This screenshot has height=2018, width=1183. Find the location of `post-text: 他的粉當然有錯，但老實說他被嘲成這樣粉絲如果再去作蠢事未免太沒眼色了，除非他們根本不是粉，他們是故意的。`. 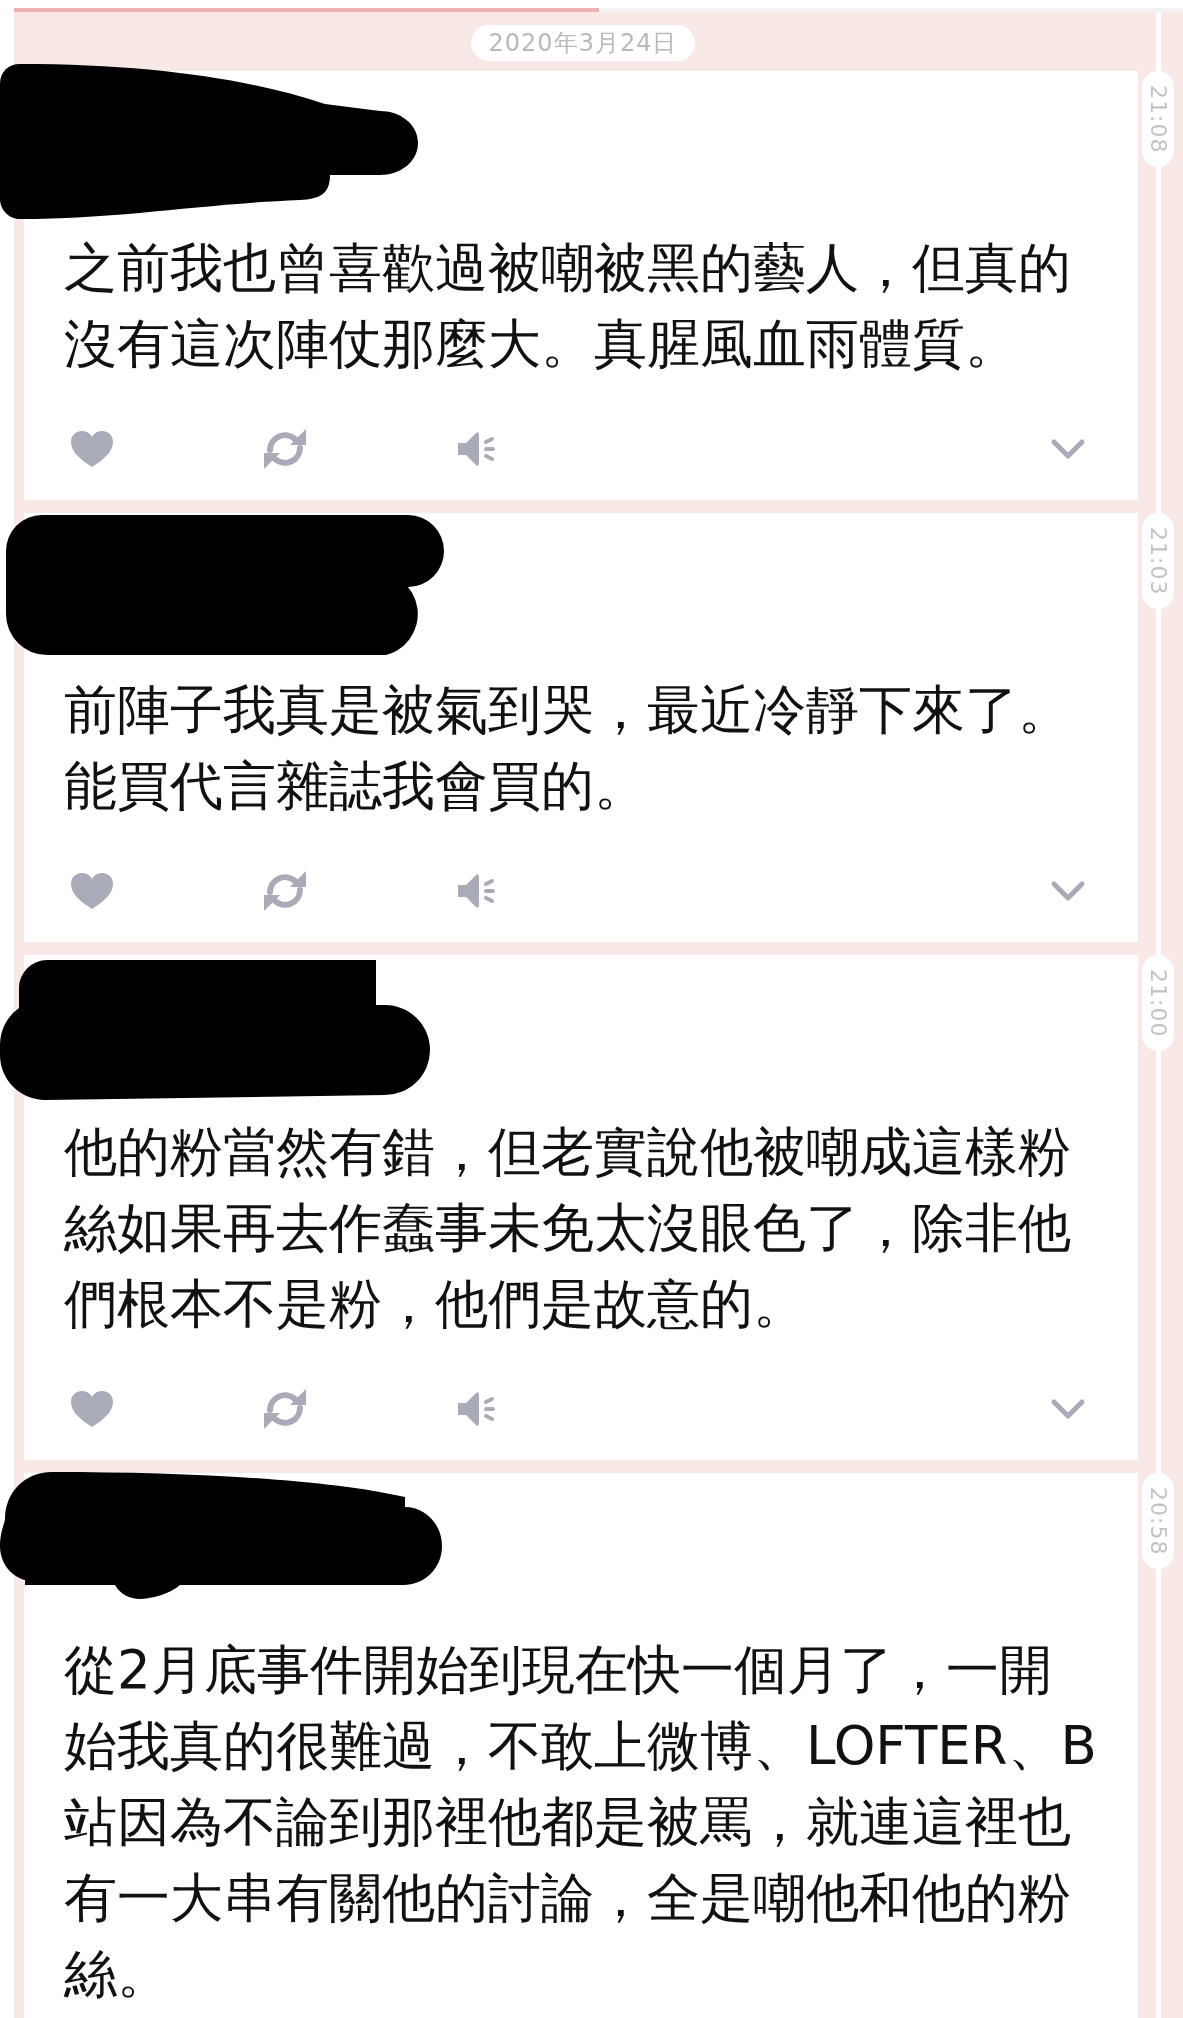

post-text: 他的粉當然有錯，但老實說他被嘲成這樣粉絲如果再去作蠢事未免太沒眼色了，除非他們根本不是粉，他們是故意的。 is located at coordinates (568, 1228).